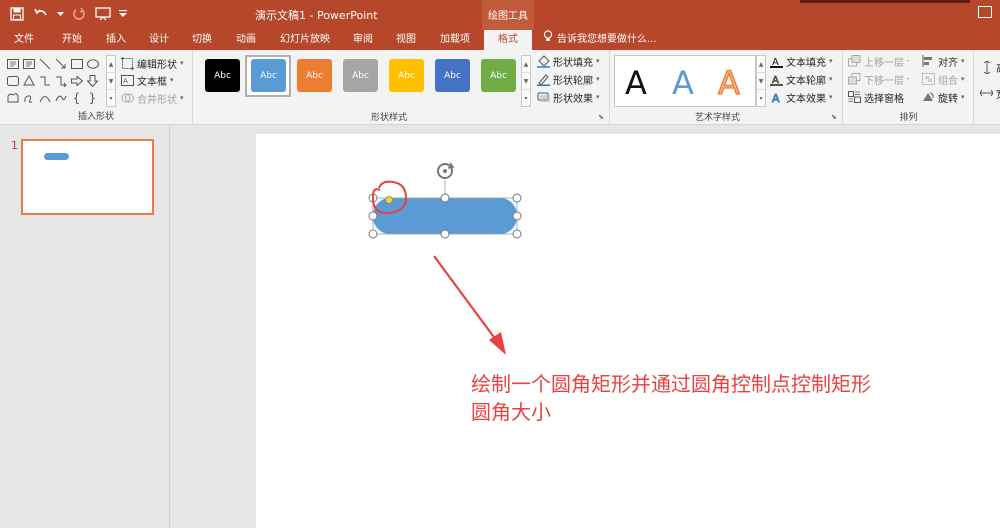  What do you see at coordinates (801, 97) in the screenshot?
I see `text-effects-button: A 文本效果 ▾` at bounding box center [801, 97].